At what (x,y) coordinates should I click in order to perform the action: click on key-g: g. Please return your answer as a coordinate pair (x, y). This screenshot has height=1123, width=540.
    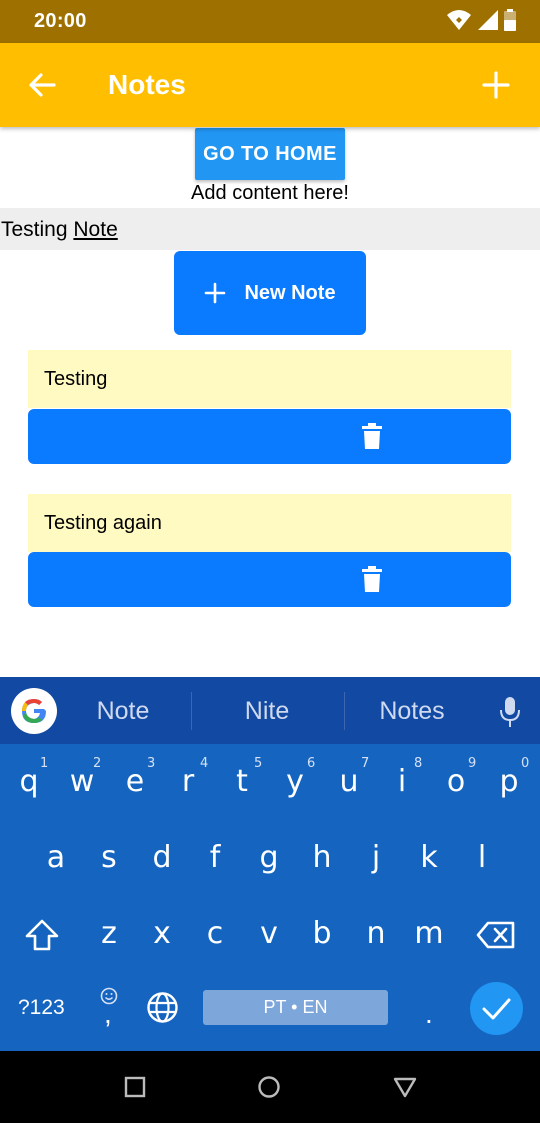
    Looking at the image, I should click on (269, 857).